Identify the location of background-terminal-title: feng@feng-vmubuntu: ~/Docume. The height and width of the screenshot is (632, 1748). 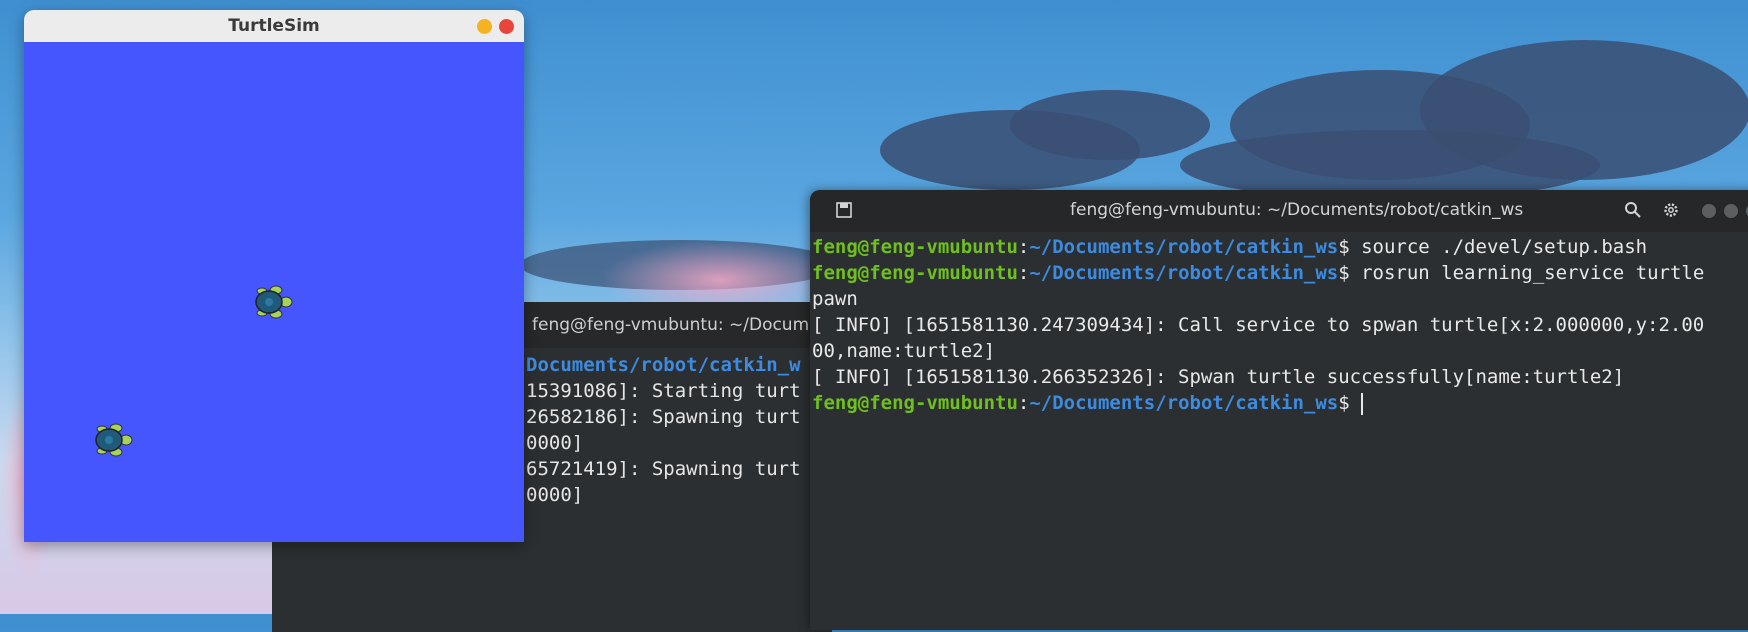
(676, 325).